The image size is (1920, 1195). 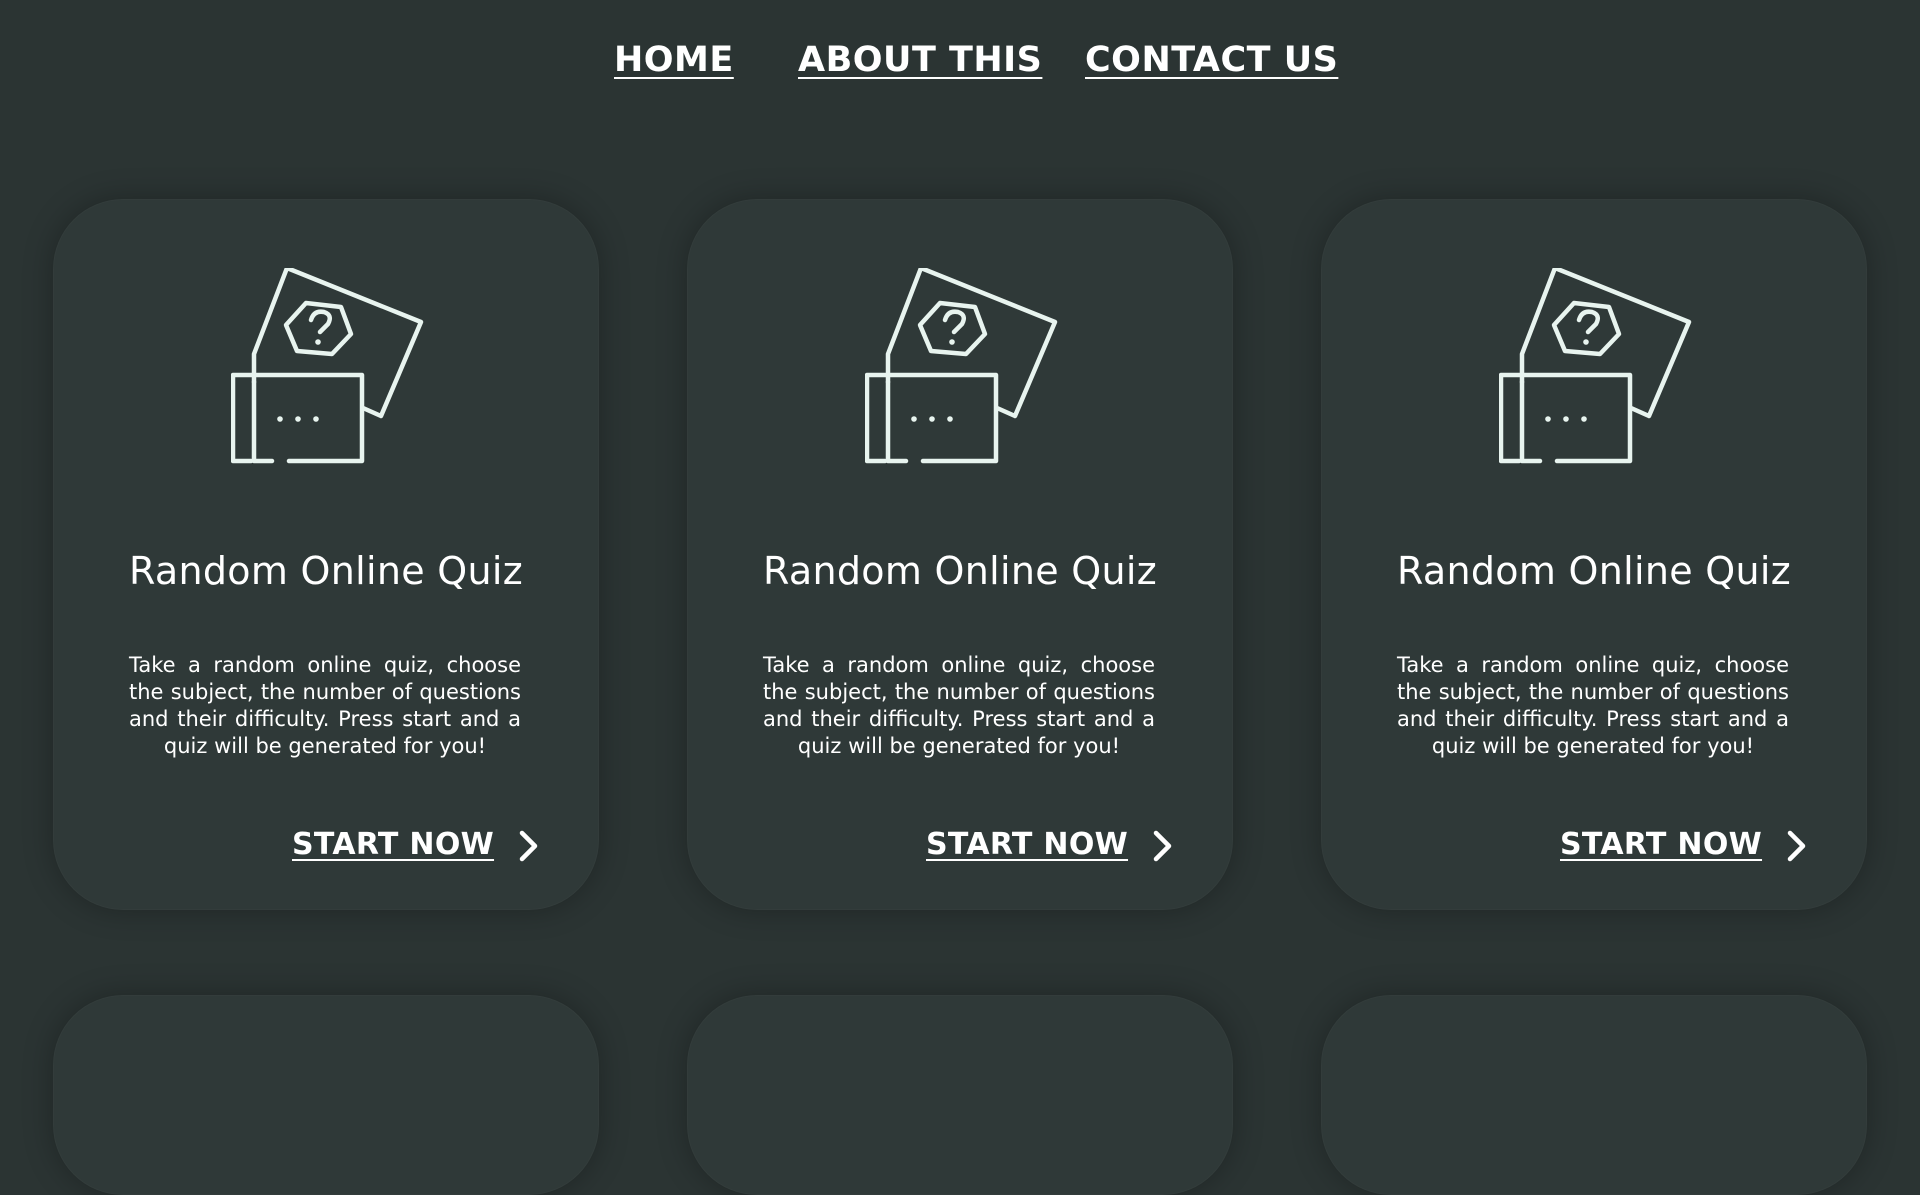 I want to click on nav-link-contact: CONTACT US, so click(x=1211, y=60).